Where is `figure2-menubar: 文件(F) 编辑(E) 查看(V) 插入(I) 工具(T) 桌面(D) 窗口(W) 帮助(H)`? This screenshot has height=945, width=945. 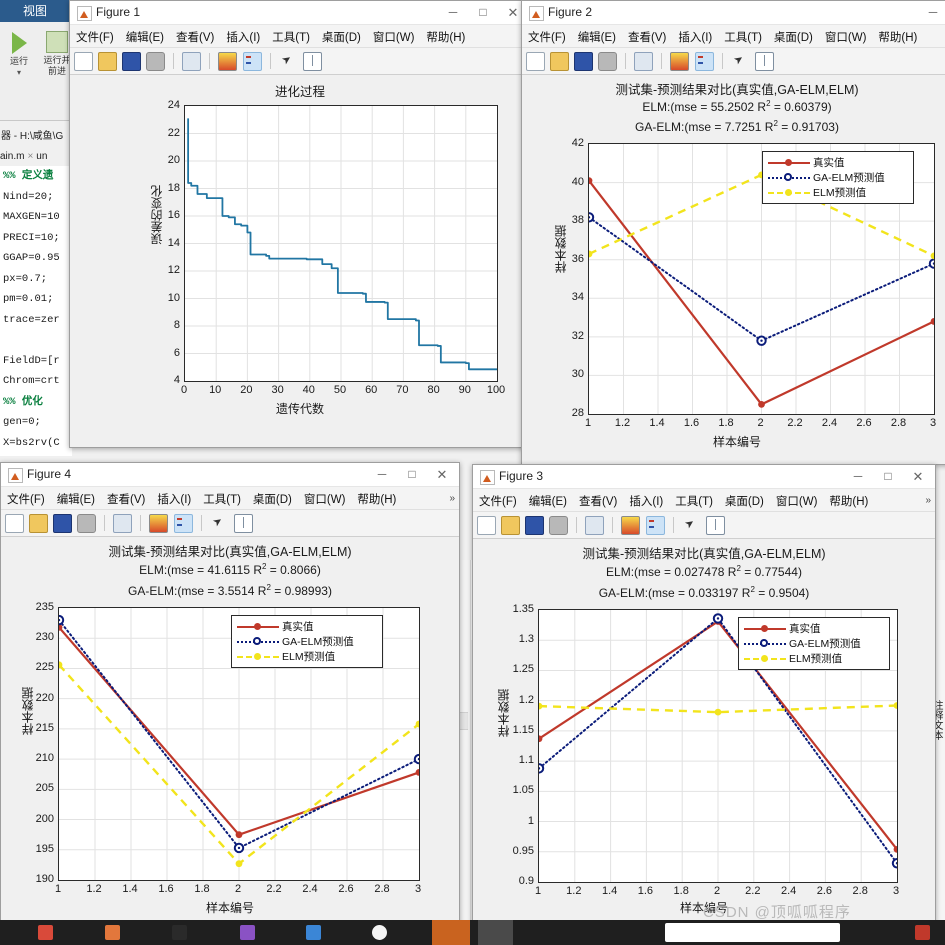
figure2-menubar: 文件(F) 编辑(E) 查看(V) 插入(I) 工具(T) 桌面(D) 窗口(W) 帮助(H) is located at coordinates (733, 36).